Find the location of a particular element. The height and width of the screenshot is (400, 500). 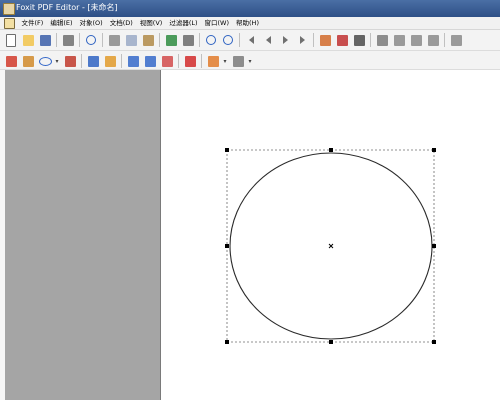

handle-bottom-left is located at coordinates (227, 342).